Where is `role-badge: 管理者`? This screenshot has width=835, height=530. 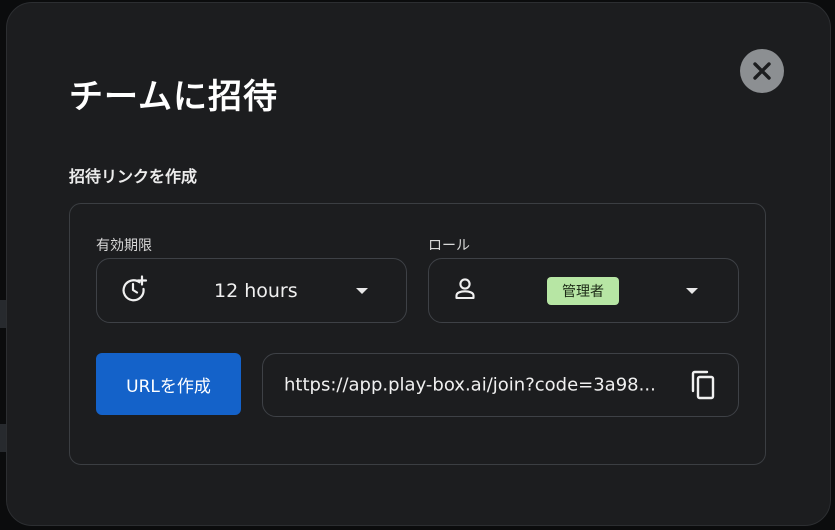
role-badge: 管理者 is located at coordinates (583, 290).